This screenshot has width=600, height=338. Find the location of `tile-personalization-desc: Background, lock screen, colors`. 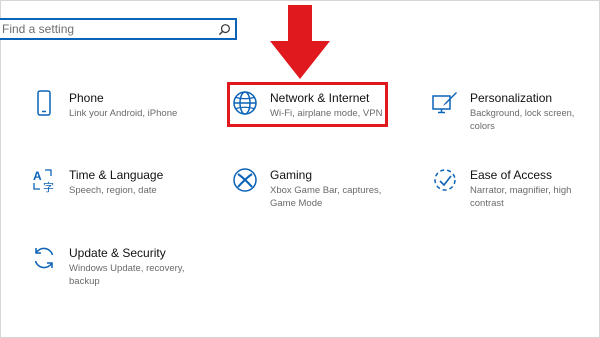

tile-personalization-desc: Background, lock screen, colors is located at coordinates (522, 119).